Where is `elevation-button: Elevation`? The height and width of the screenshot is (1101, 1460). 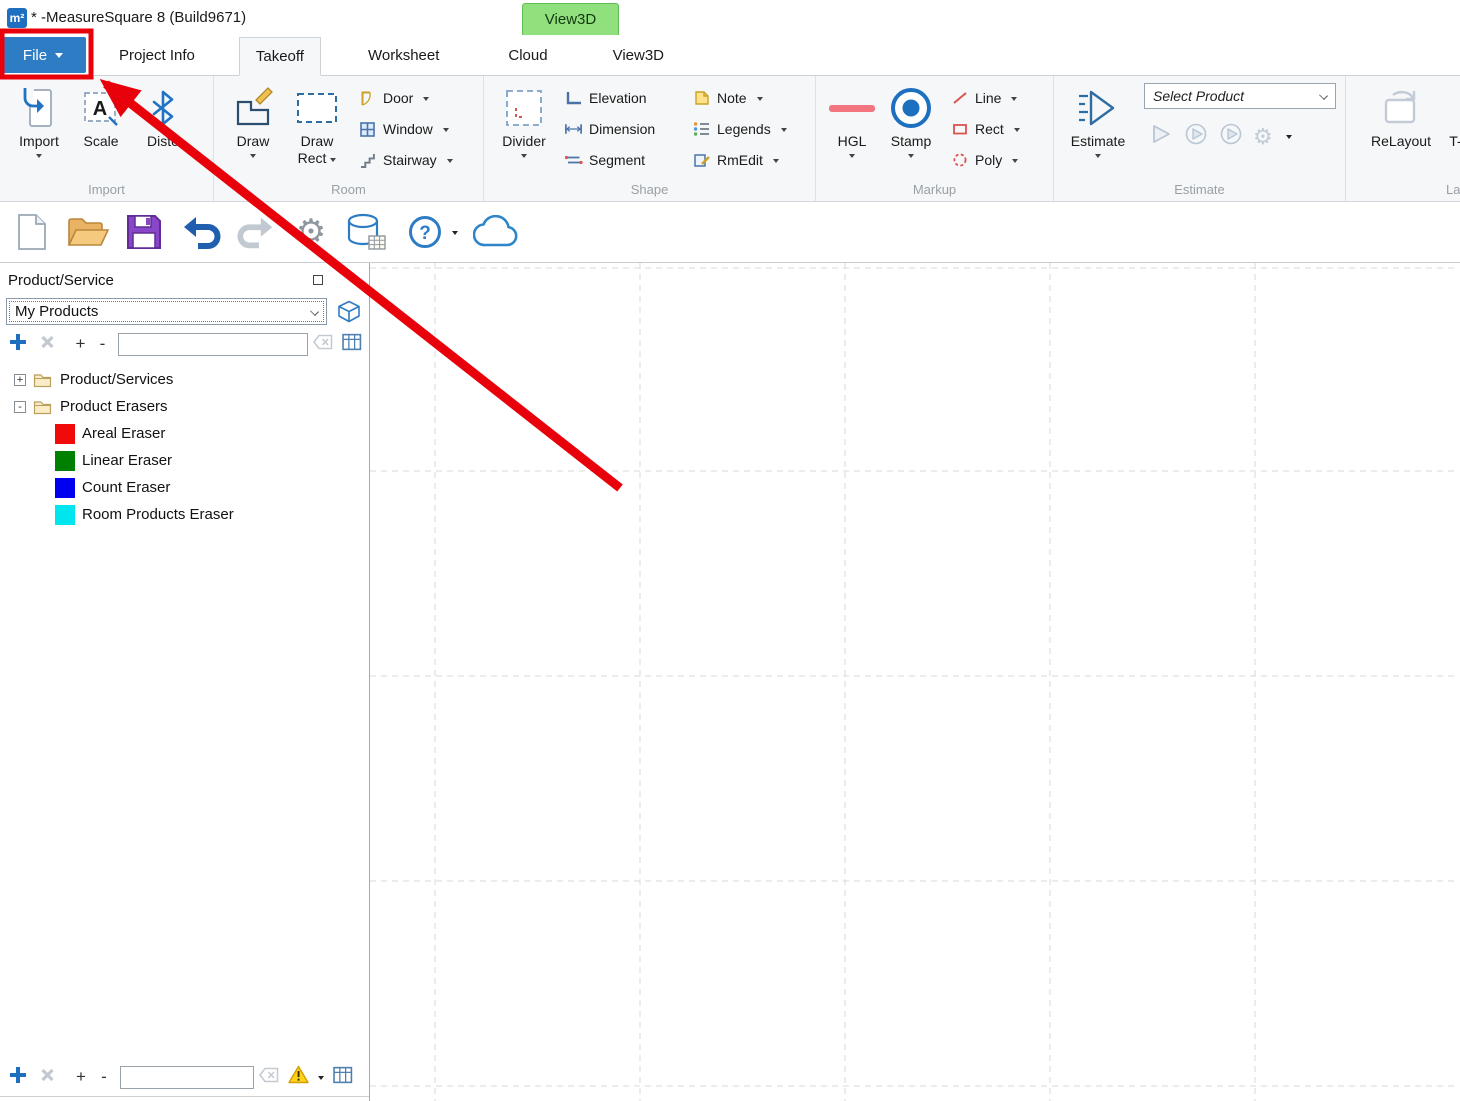 elevation-button: Elevation is located at coordinates (620, 98).